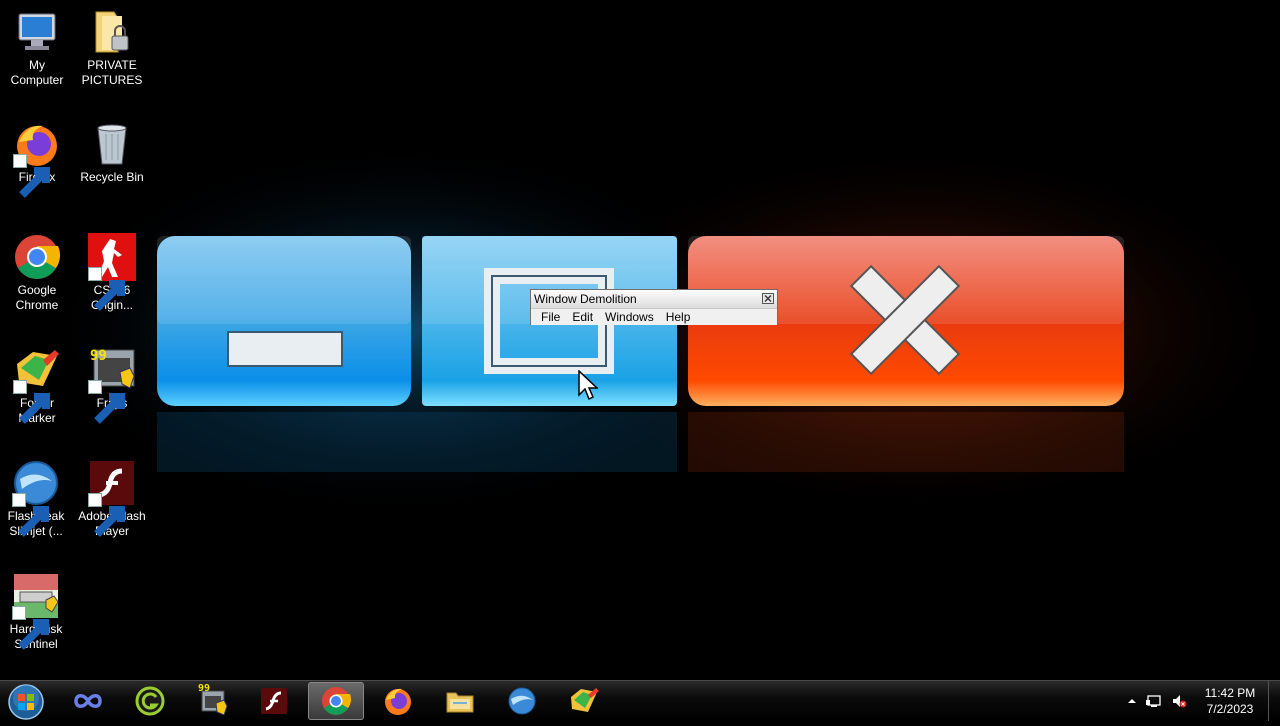  I want to click on fraps-icon: 99, so click(112, 385).